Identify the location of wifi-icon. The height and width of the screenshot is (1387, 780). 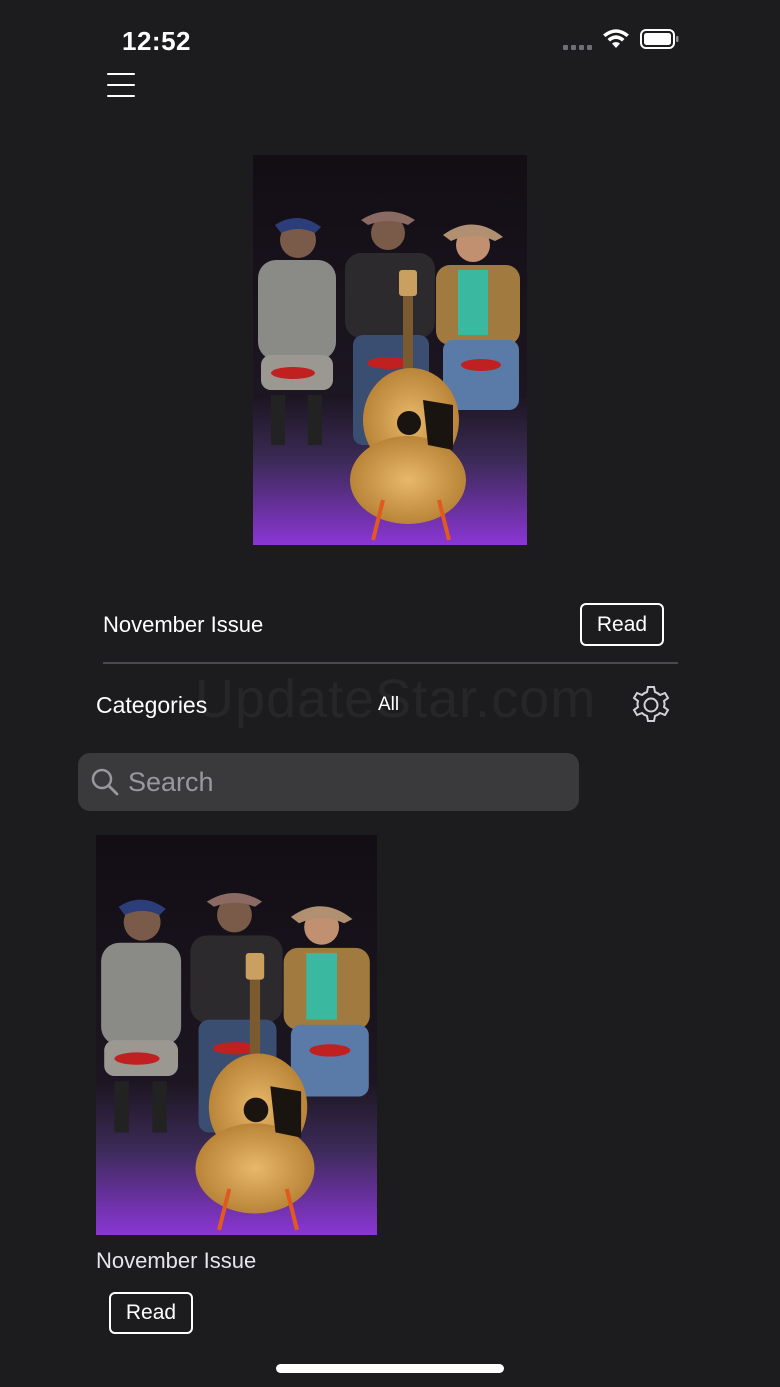
(616, 38).